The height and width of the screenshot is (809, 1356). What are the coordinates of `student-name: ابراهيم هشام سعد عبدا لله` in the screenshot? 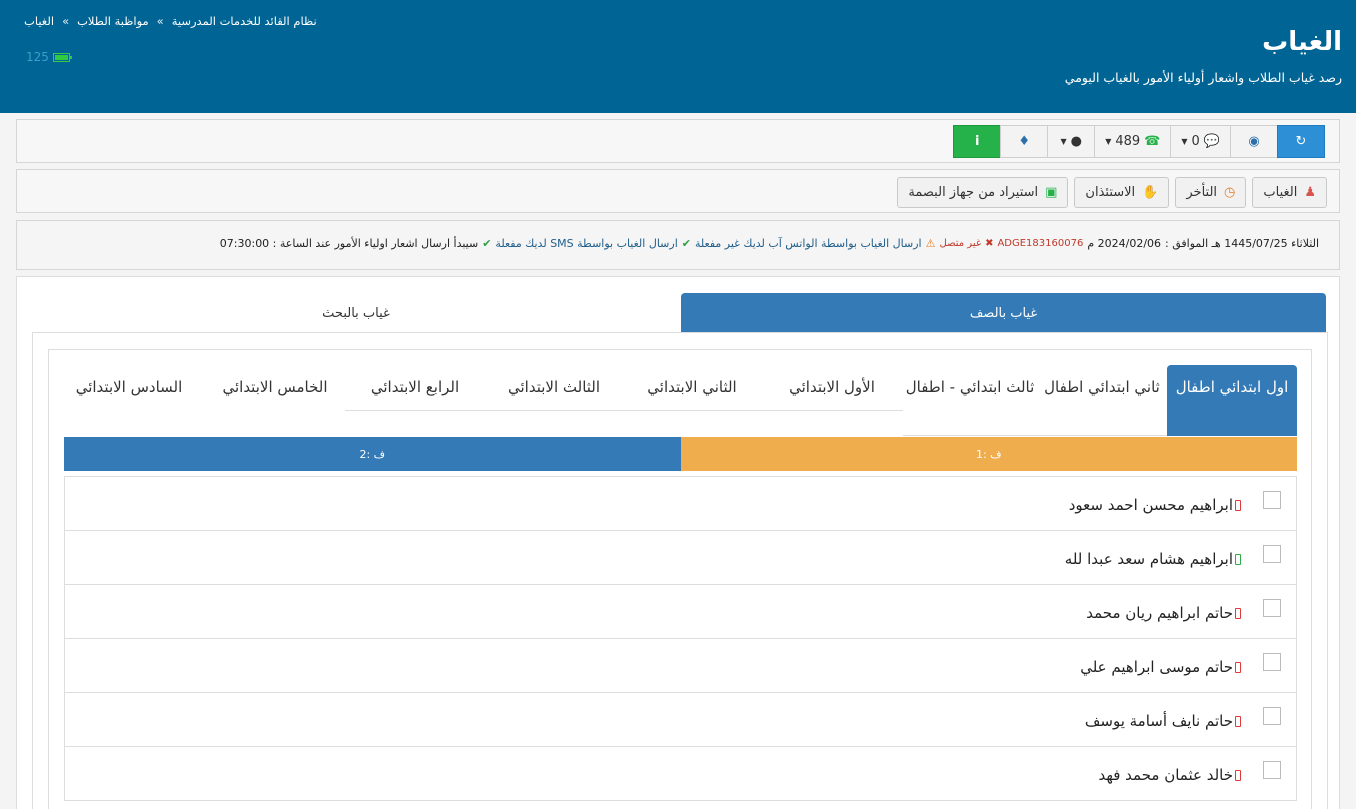 It's located at (1153, 559).